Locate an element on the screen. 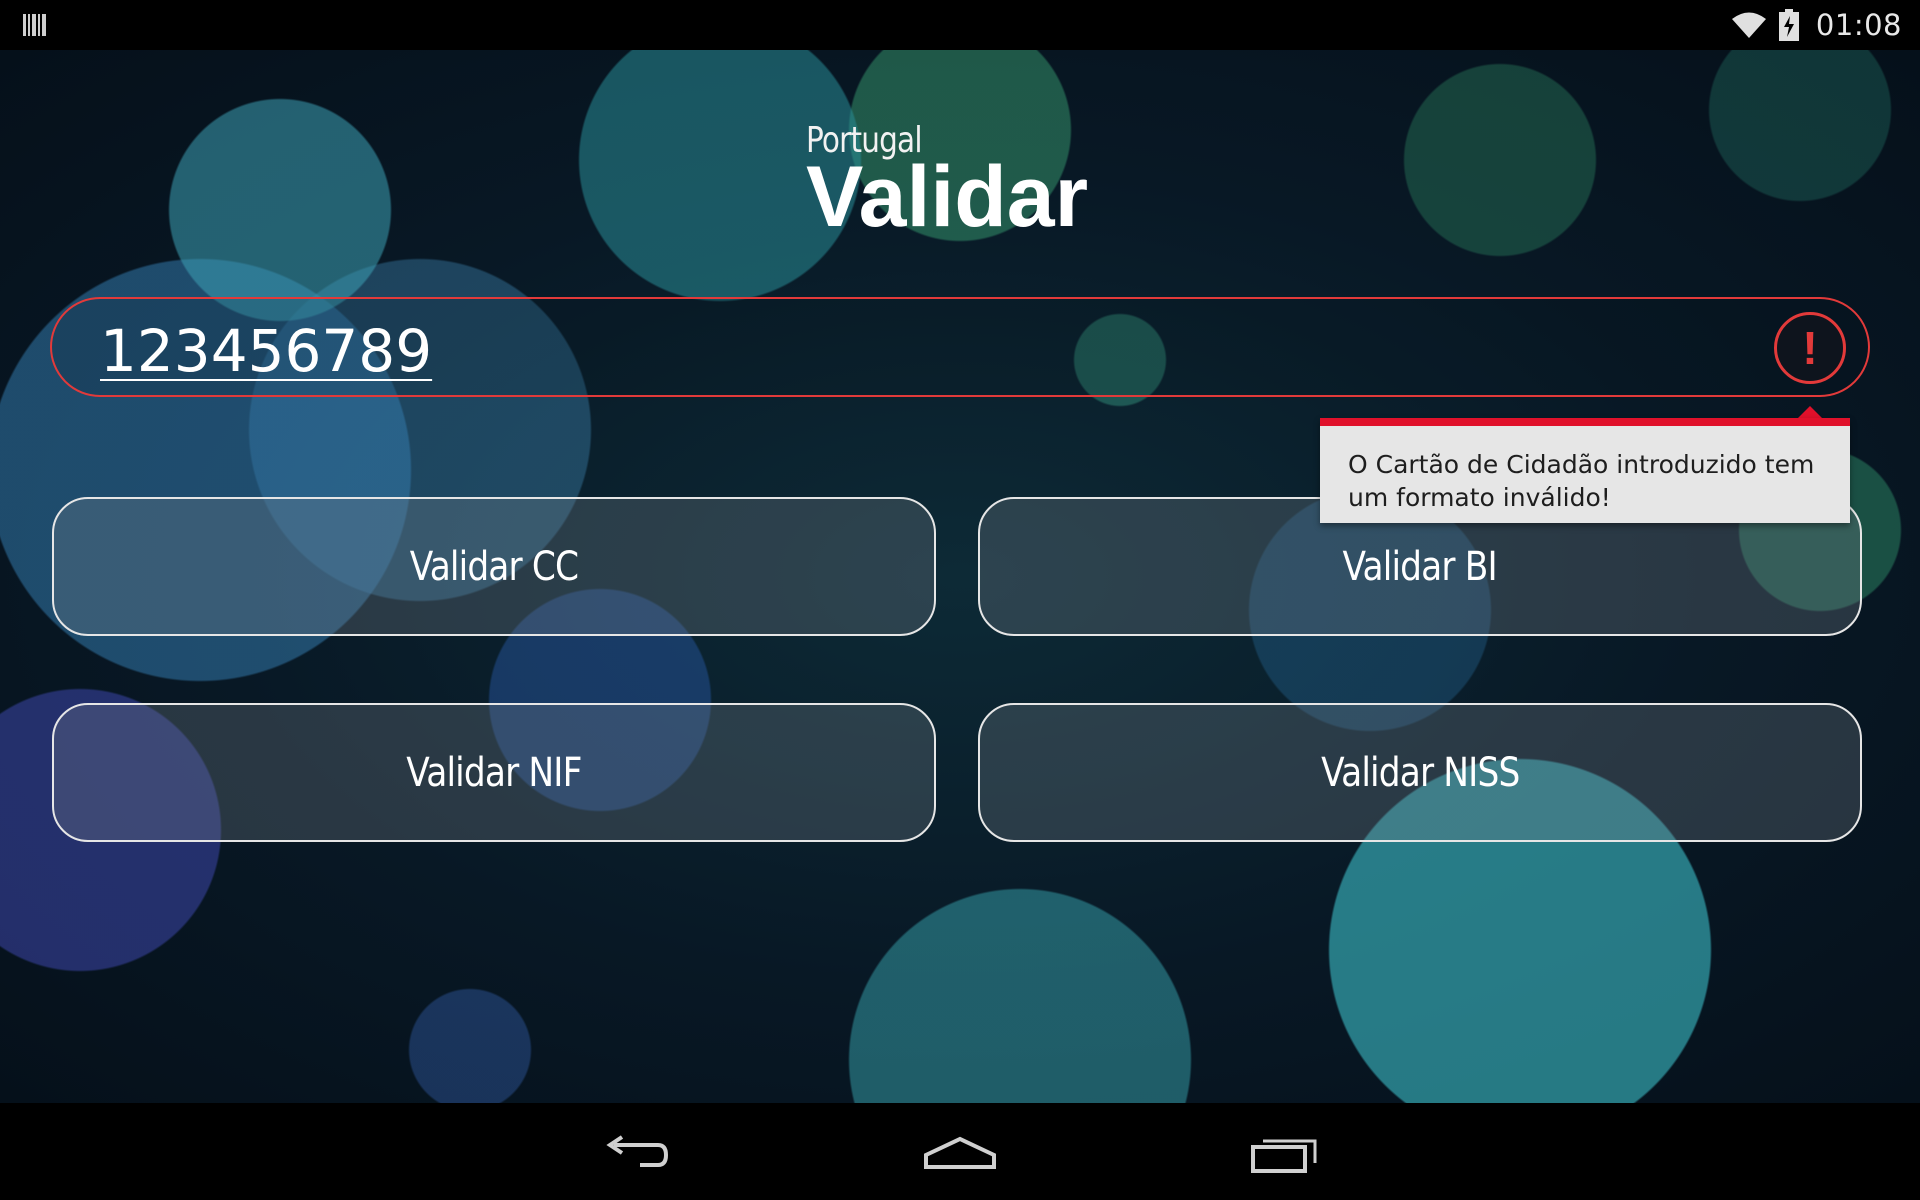 The image size is (1920, 1200). back-icon is located at coordinates (637, 1151).